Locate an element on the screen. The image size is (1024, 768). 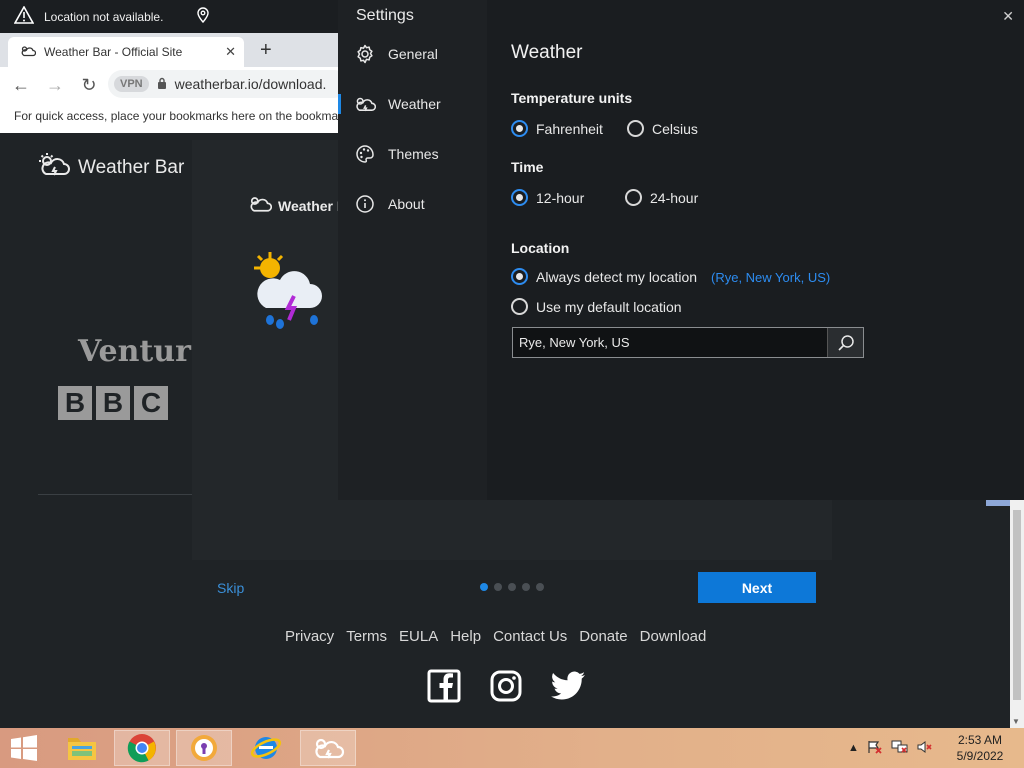
scroll-down-arrow-icon: ▼ is located at coordinates (1016, 721).